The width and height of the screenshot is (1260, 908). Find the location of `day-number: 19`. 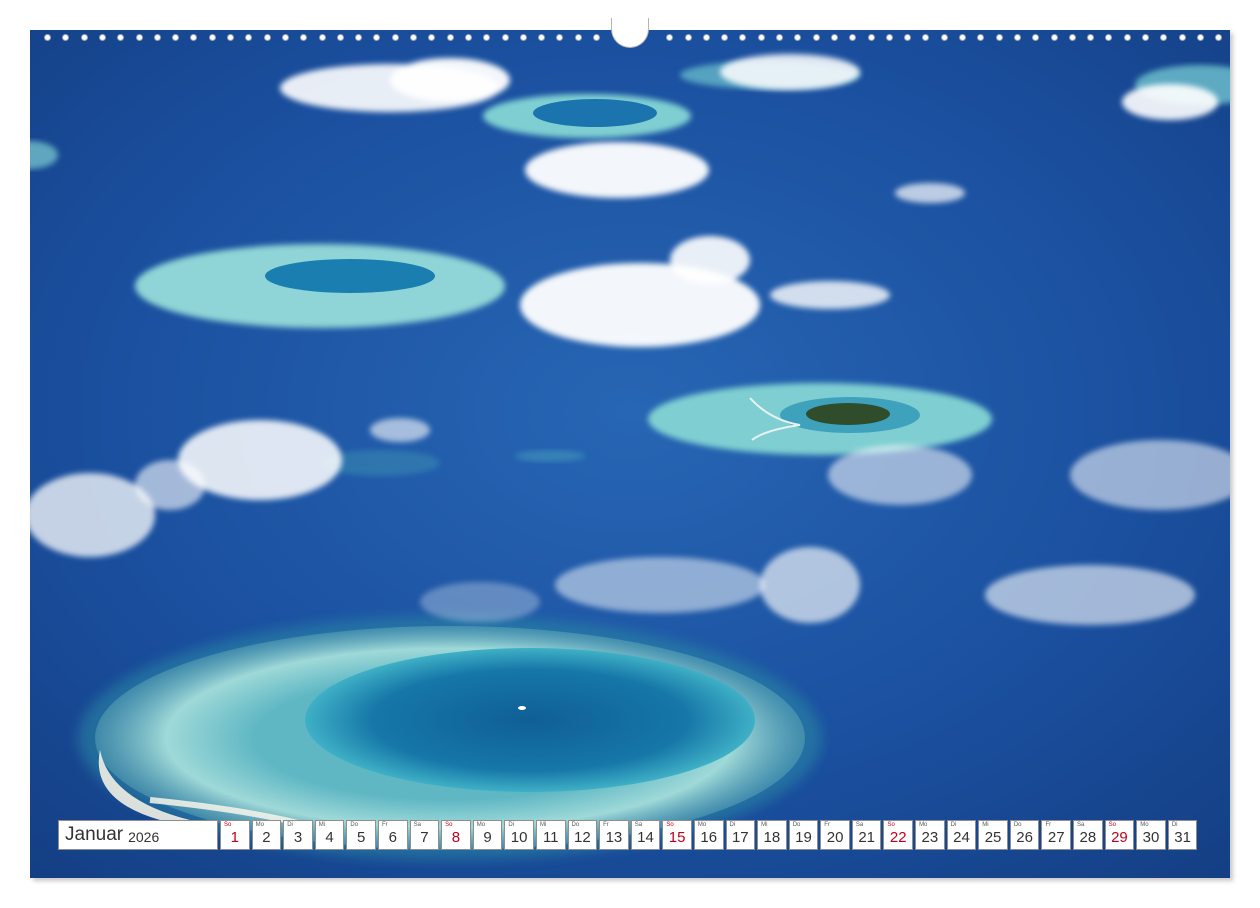

day-number: 19 is located at coordinates (803, 837).